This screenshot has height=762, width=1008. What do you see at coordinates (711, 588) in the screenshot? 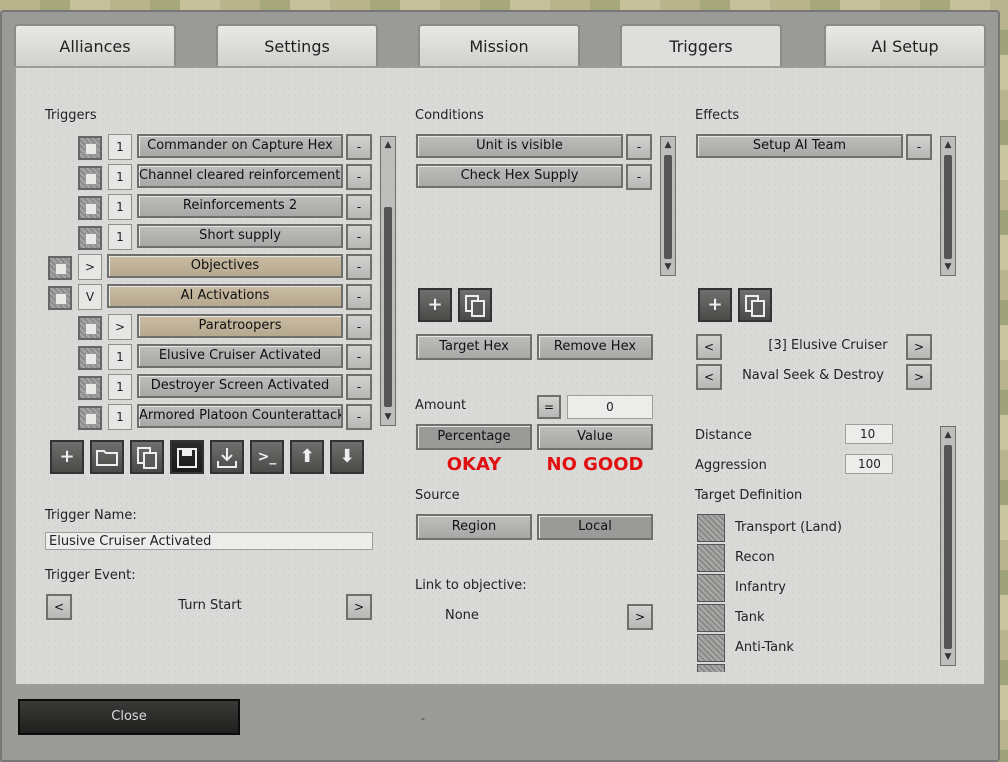
I see `target-infantry-toggle` at bounding box center [711, 588].